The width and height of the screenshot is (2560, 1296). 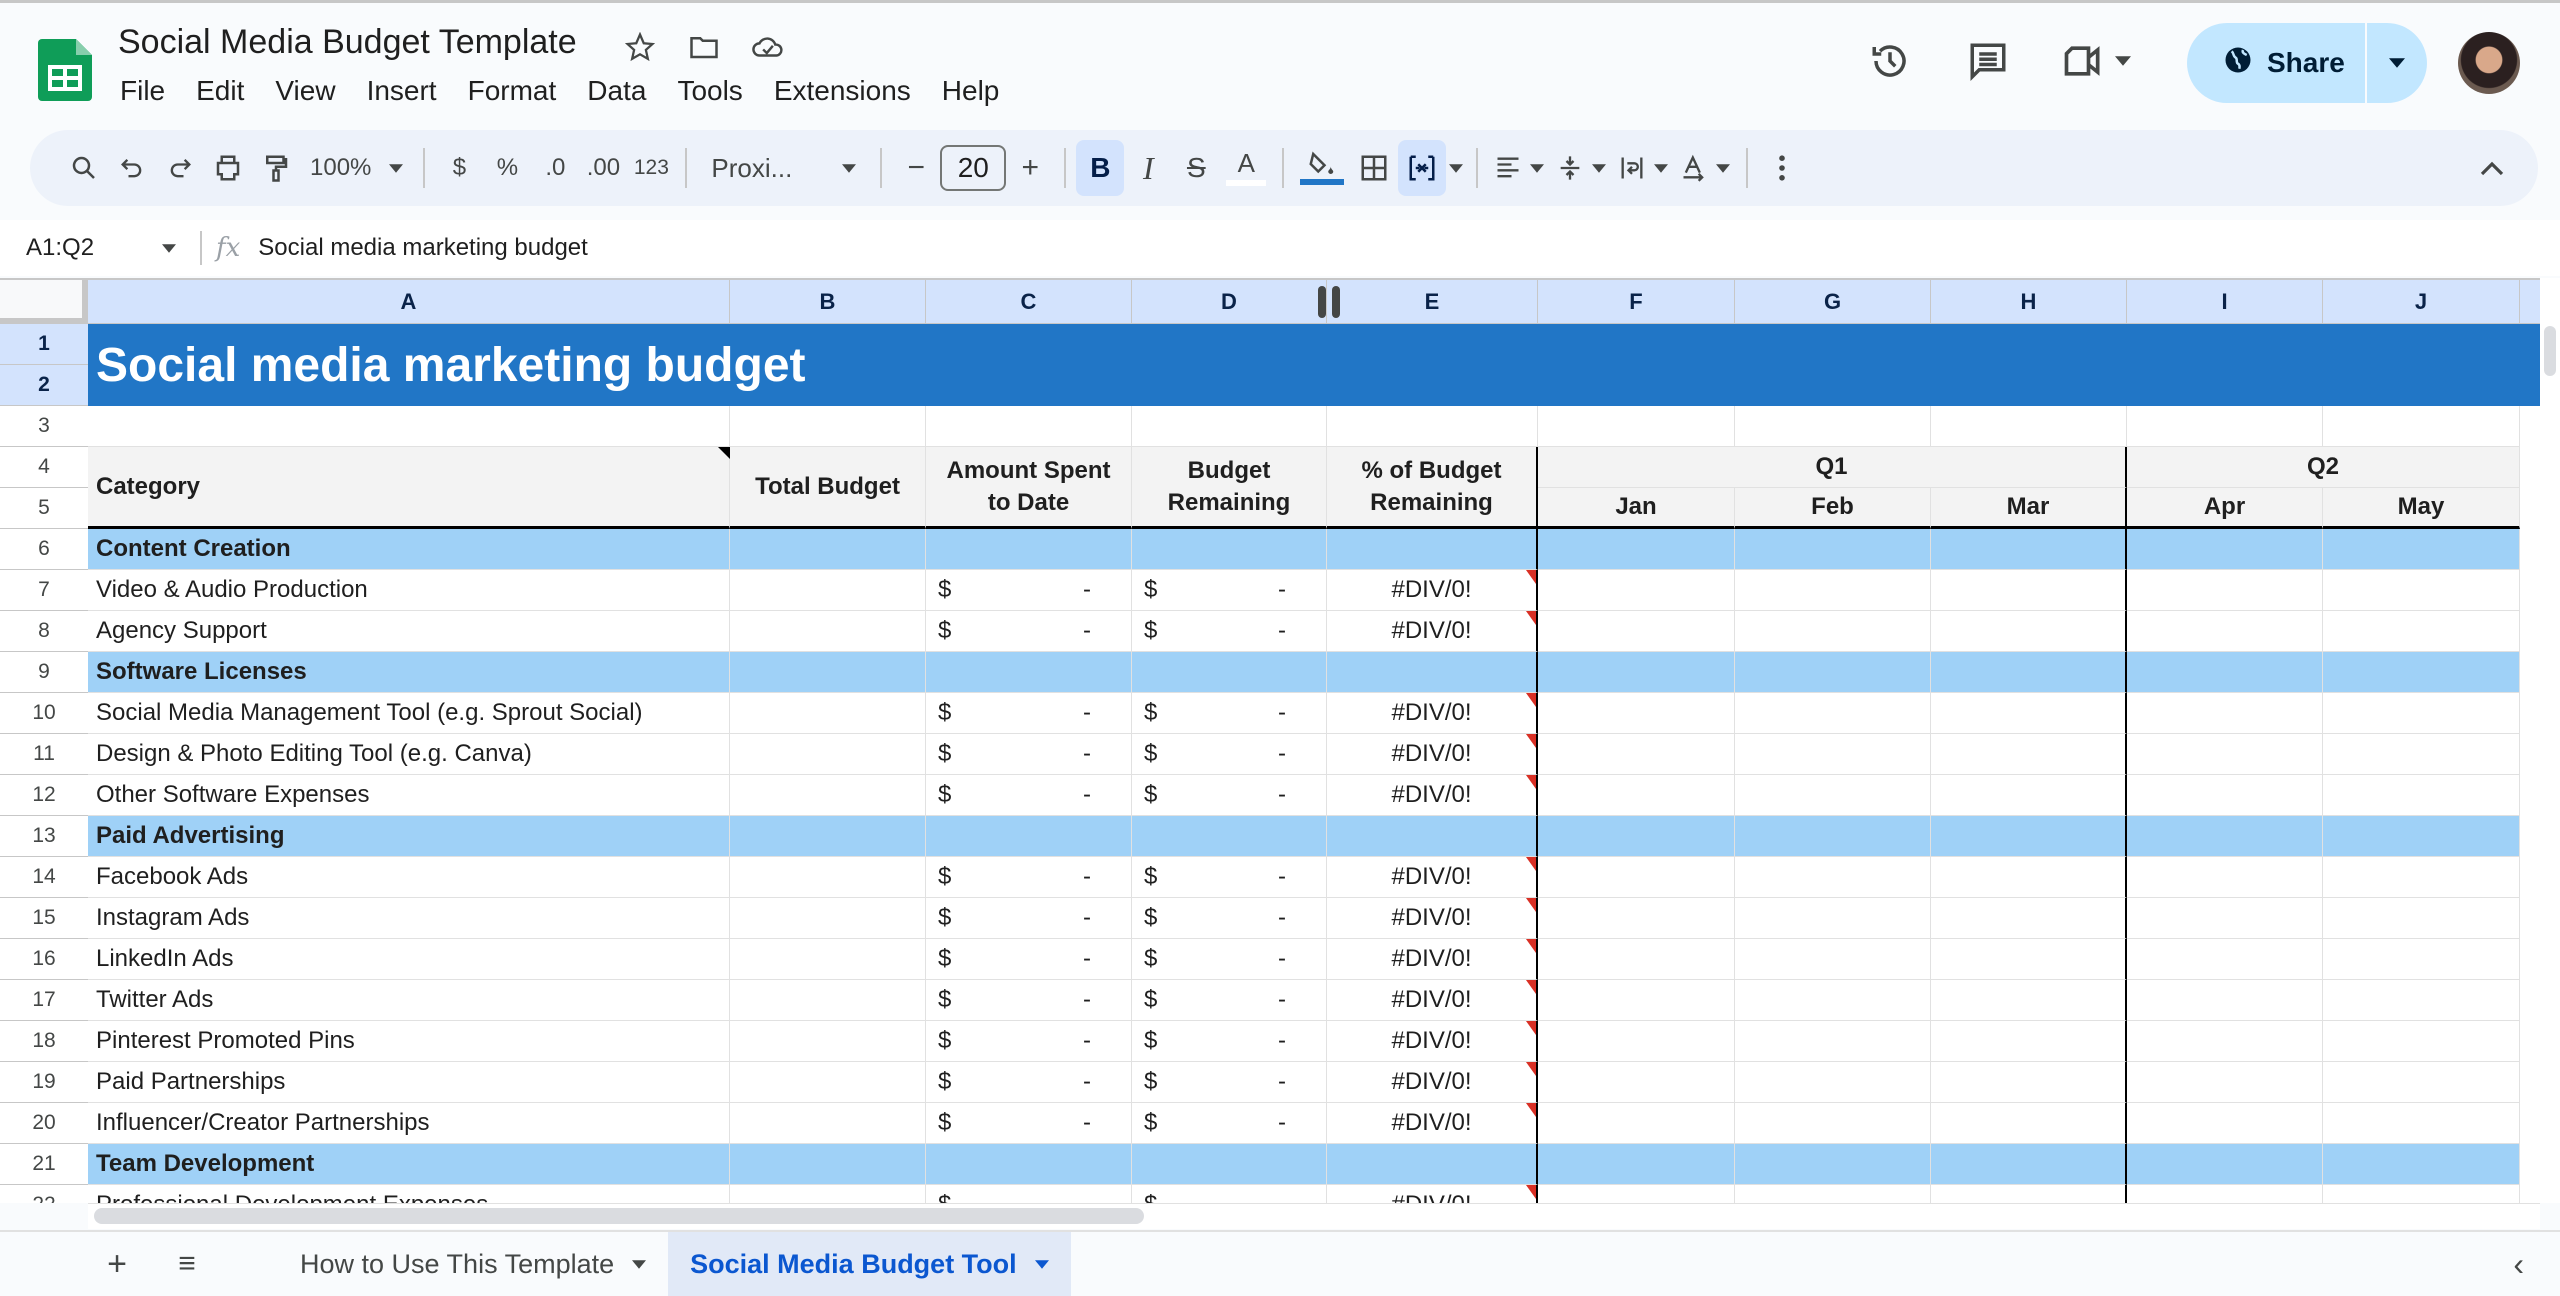 What do you see at coordinates (2029, 302) in the screenshot?
I see `column-header-h: H` at bounding box center [2029, 302].